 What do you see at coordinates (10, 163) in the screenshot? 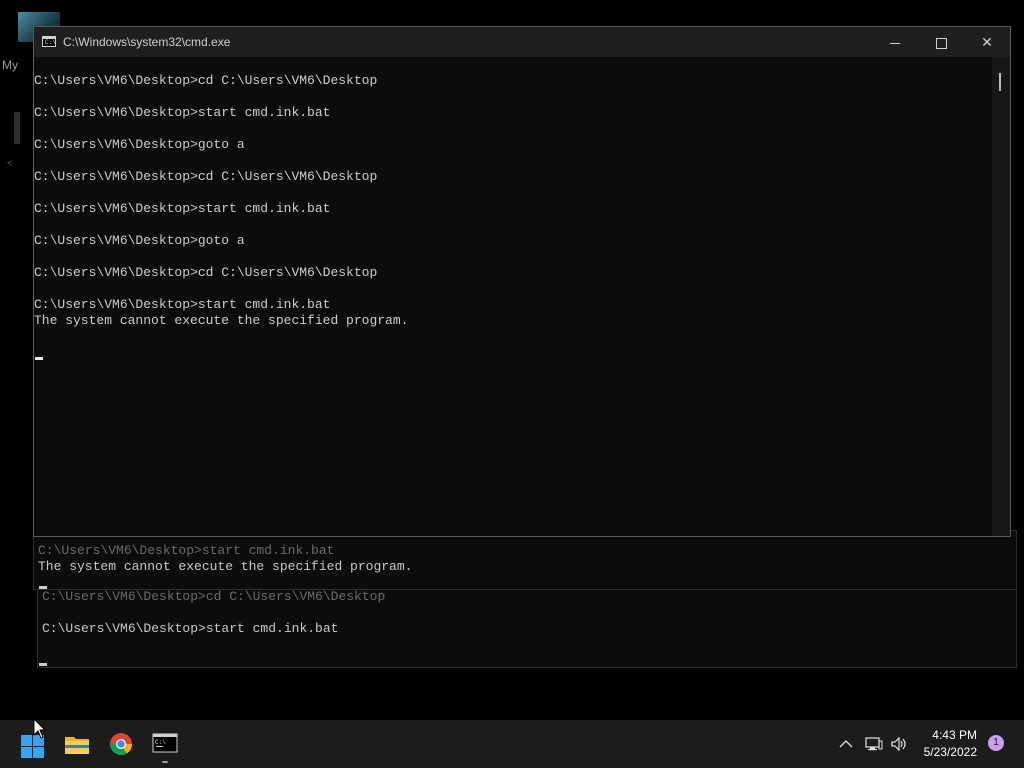
I see `desktop-partial-label: <` at bounding box center [10, 163].